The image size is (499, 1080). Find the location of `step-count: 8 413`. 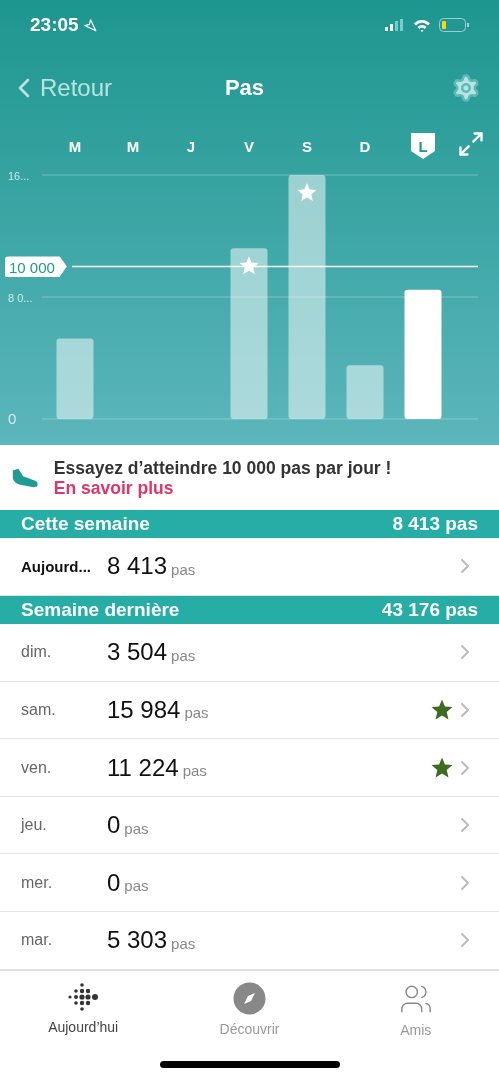

step-count: 8 413 is located at coordinates (137, 566).